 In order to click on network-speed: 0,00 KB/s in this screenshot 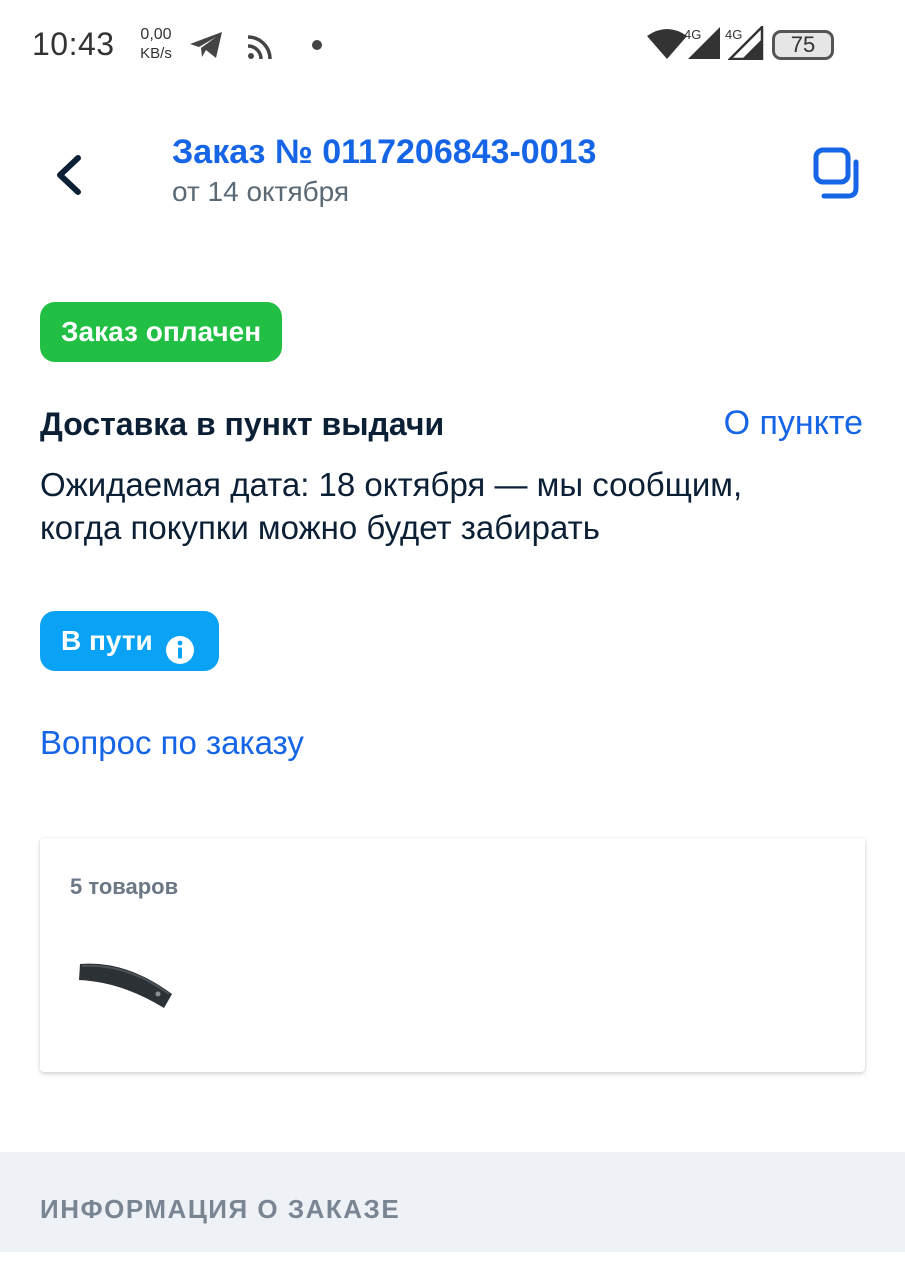, I will do `click(156, 44)`.